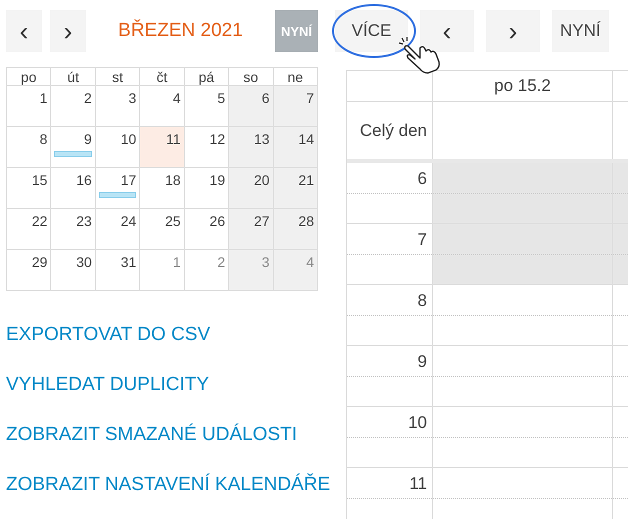  Describe the element at coordinates (251, 106) in the screenshot. I see `day-cell: 6` at that location.